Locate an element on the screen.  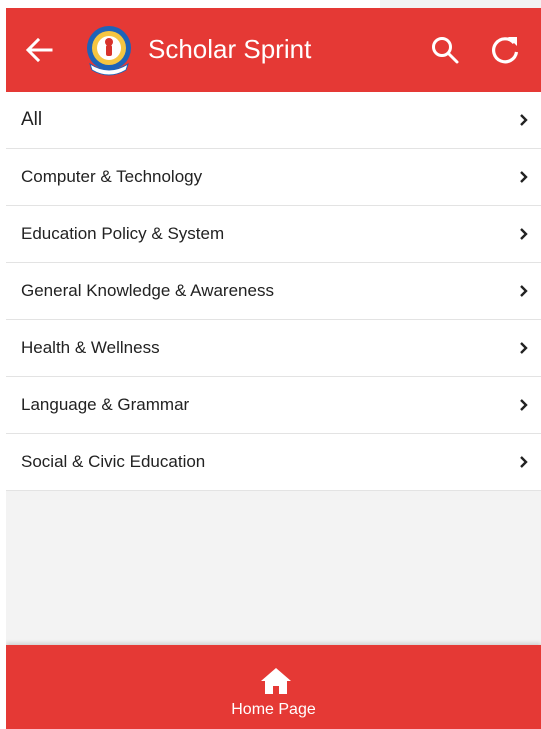
category-label: Language & Grammar is located at coordinates (105, 404).